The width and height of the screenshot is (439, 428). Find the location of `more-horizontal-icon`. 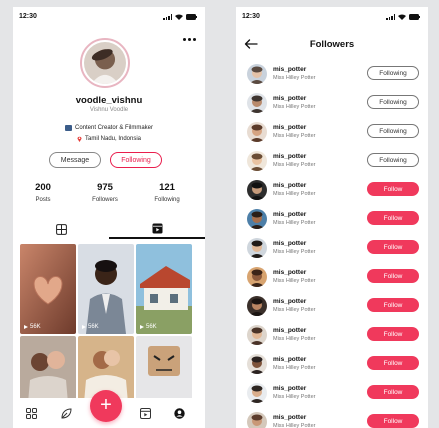

more-horizontal-icon is located at coordinates (189, 39).